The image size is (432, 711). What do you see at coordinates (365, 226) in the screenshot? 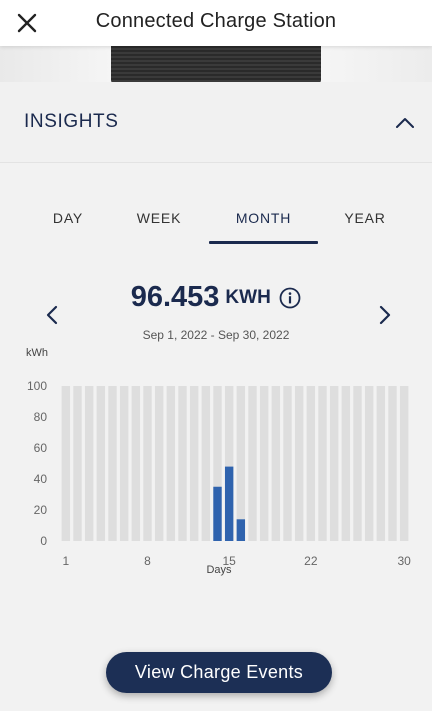
I see `tab-year: YEAR` at bounding box center [365, 226].